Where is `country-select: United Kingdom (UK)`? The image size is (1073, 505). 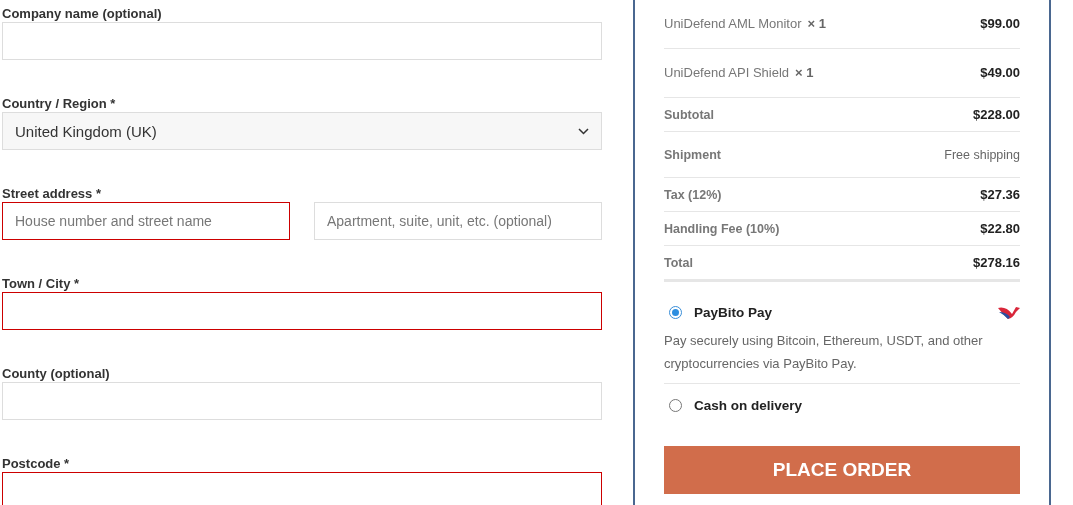 country-select: United Kingdom (UK) is located at coordinates (302, 131).